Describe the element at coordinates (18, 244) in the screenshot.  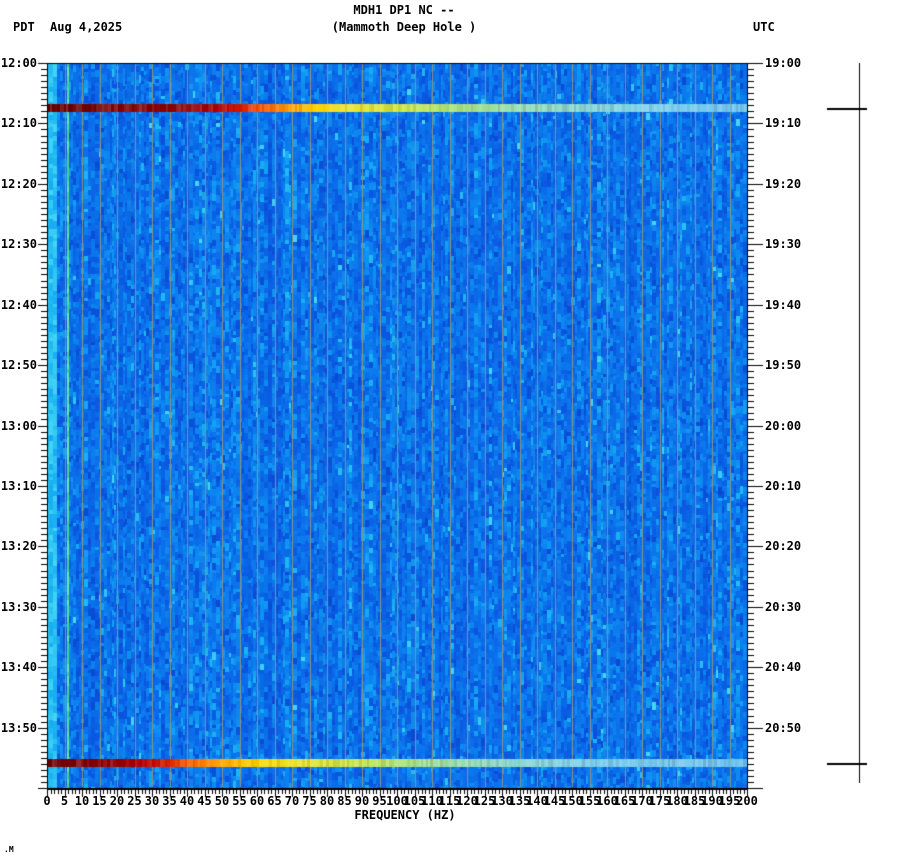
I see `left-time-label: 12:30` at that location.